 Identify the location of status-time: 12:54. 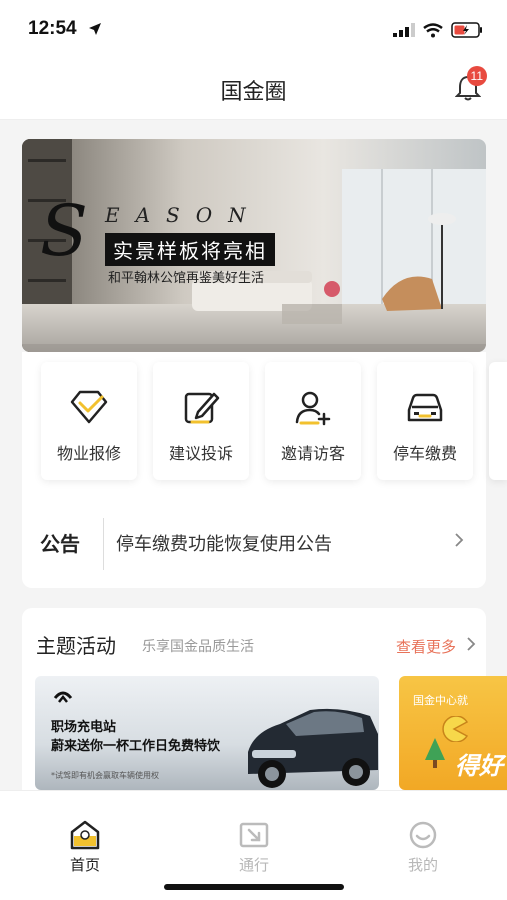
(52, 28).